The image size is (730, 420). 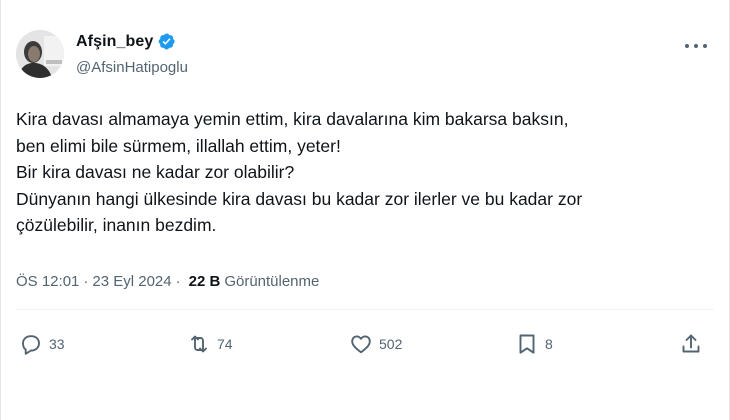 I want to click on retweet-button: 74, so click(x=210, y=344).